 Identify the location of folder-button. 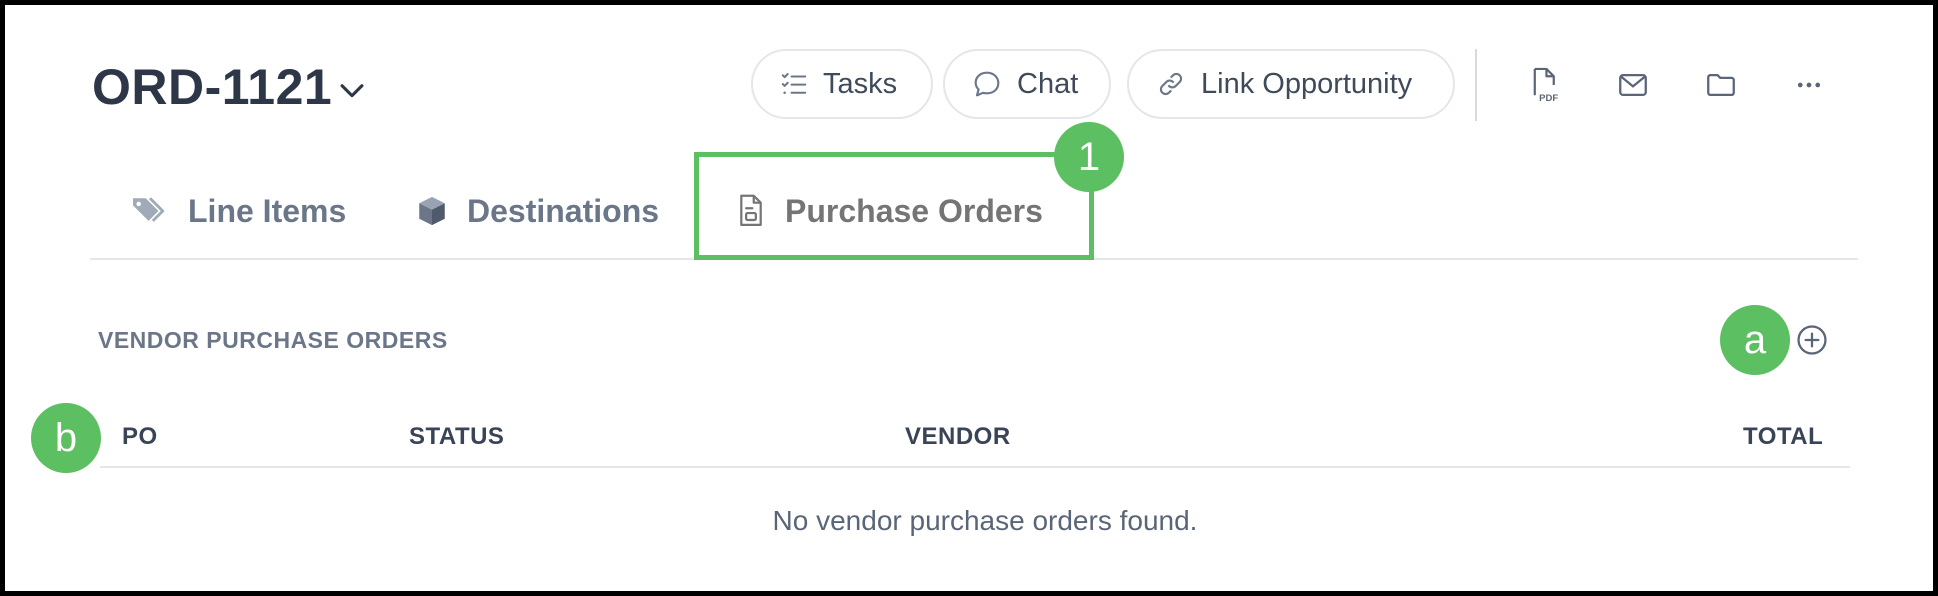
(1721, 85).